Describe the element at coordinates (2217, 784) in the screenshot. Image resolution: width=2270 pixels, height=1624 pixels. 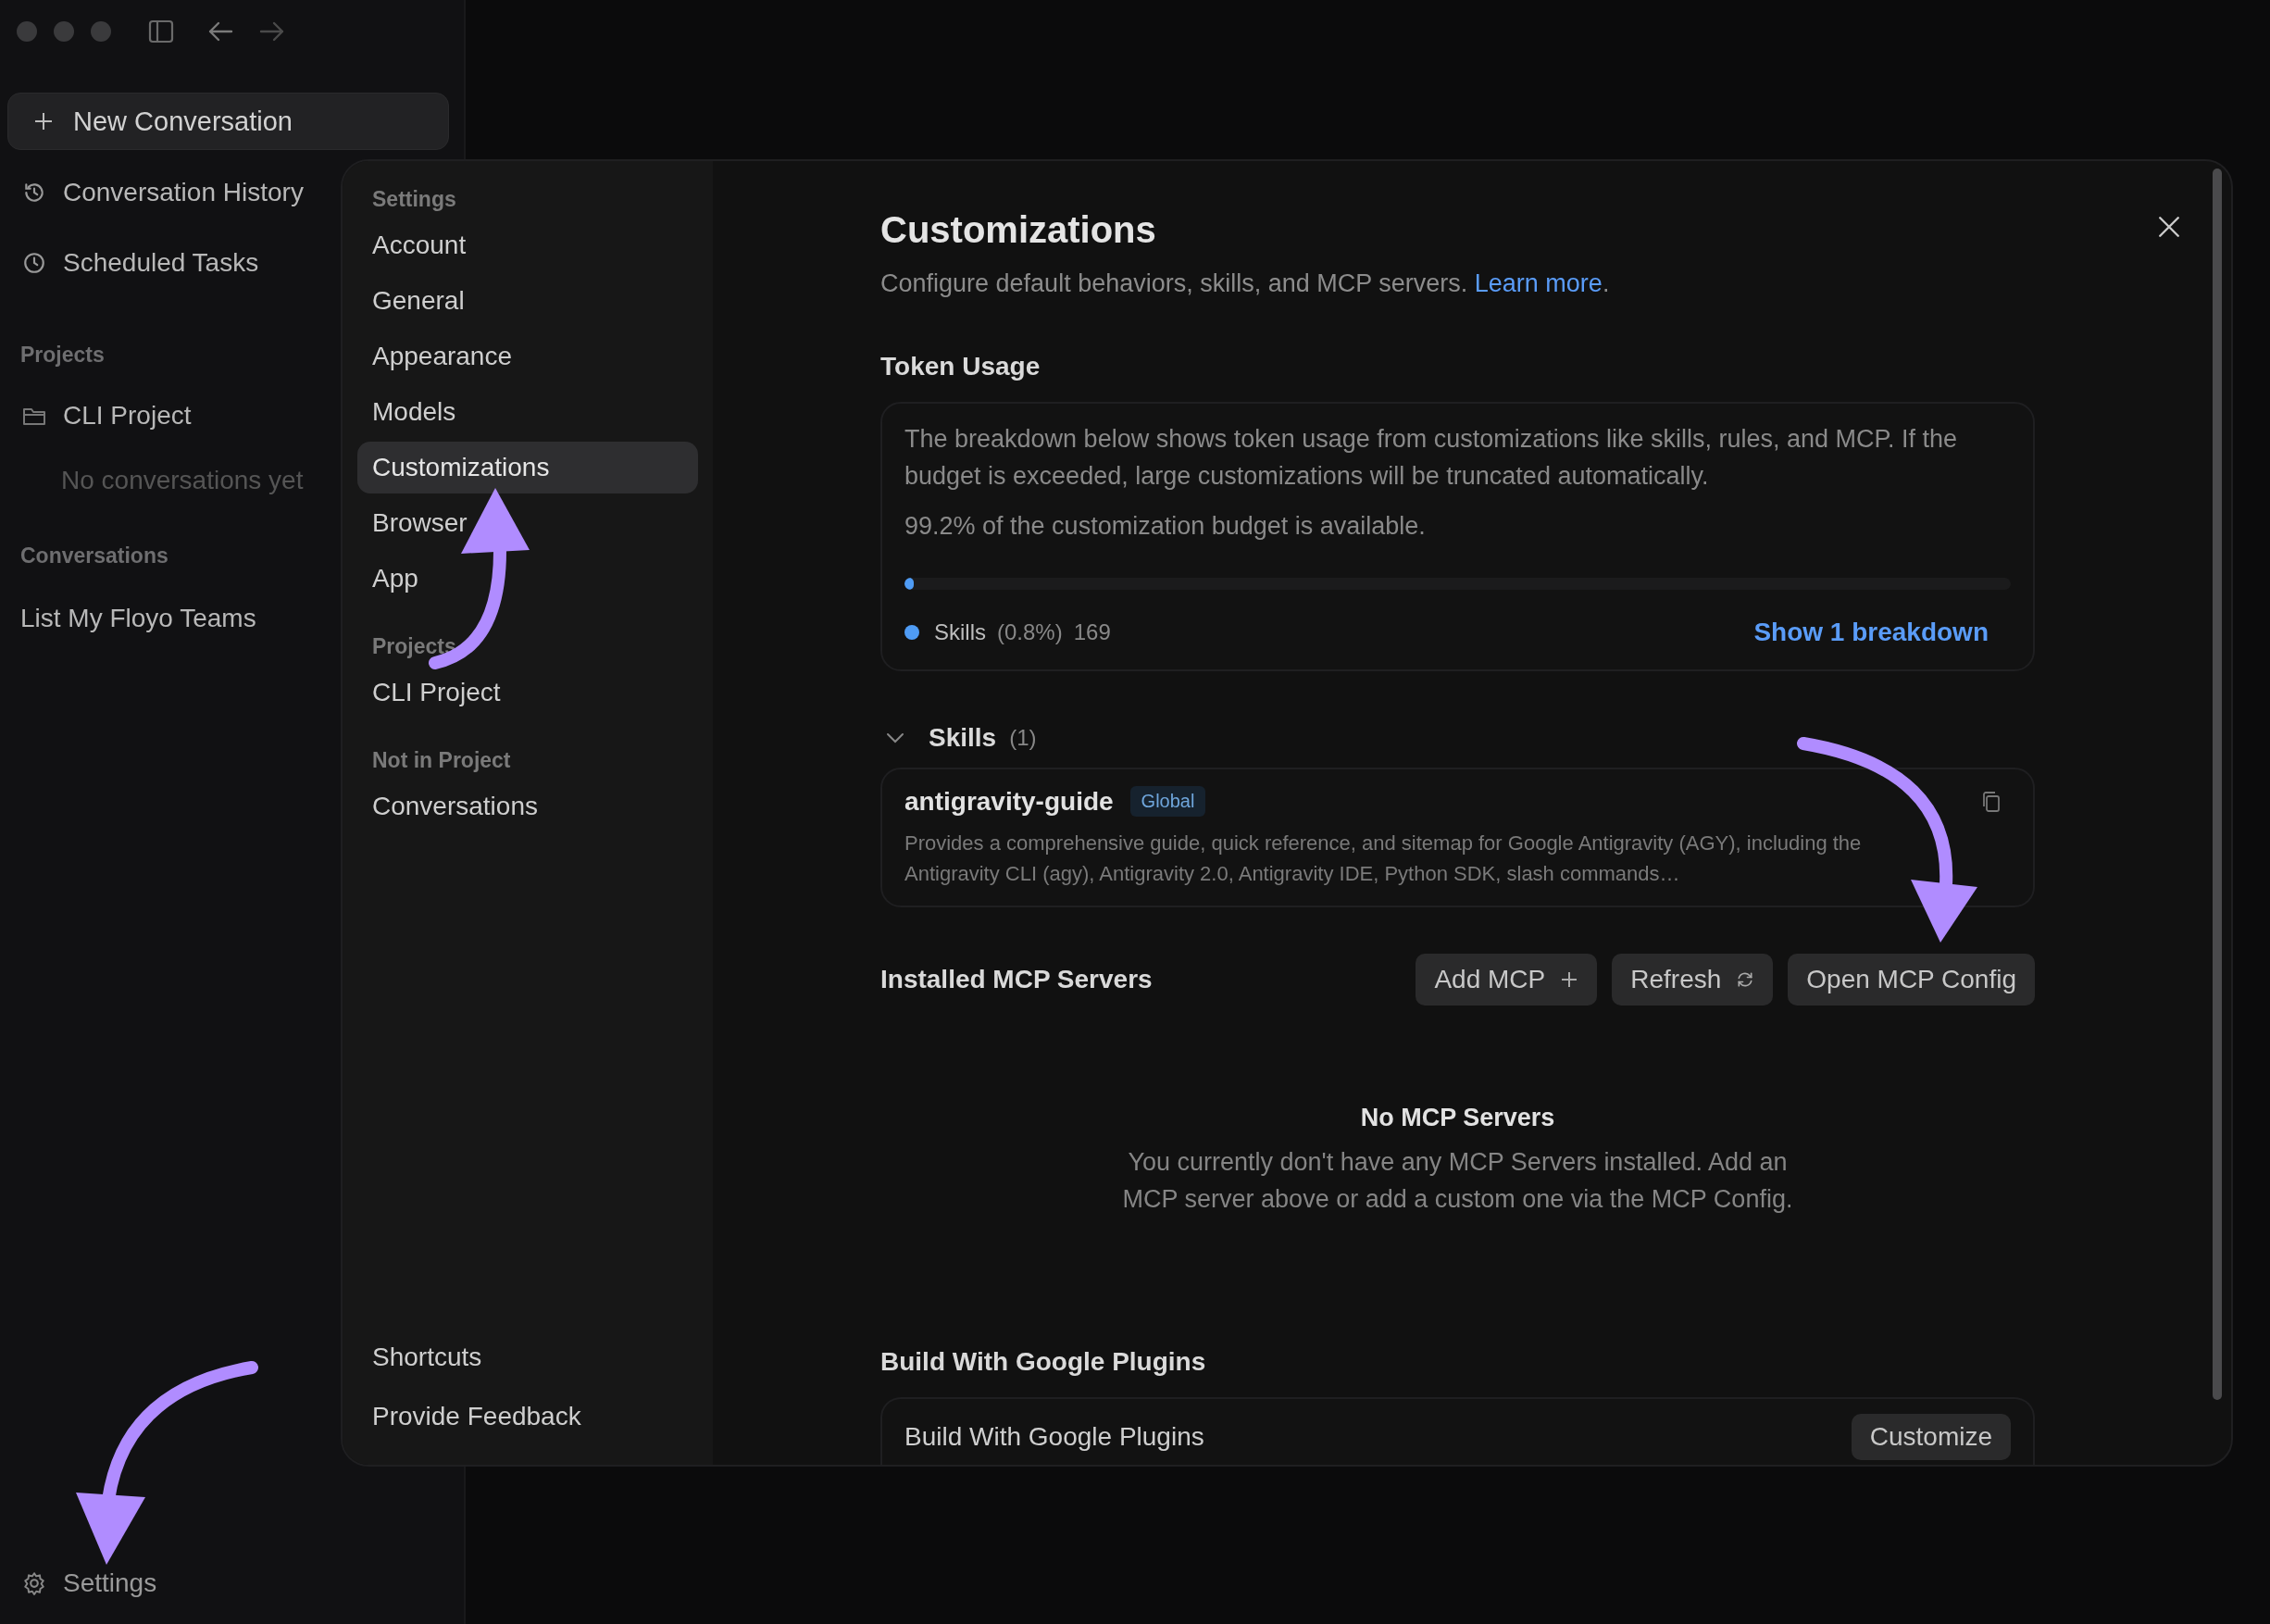
I see `scrollbar` at that location.